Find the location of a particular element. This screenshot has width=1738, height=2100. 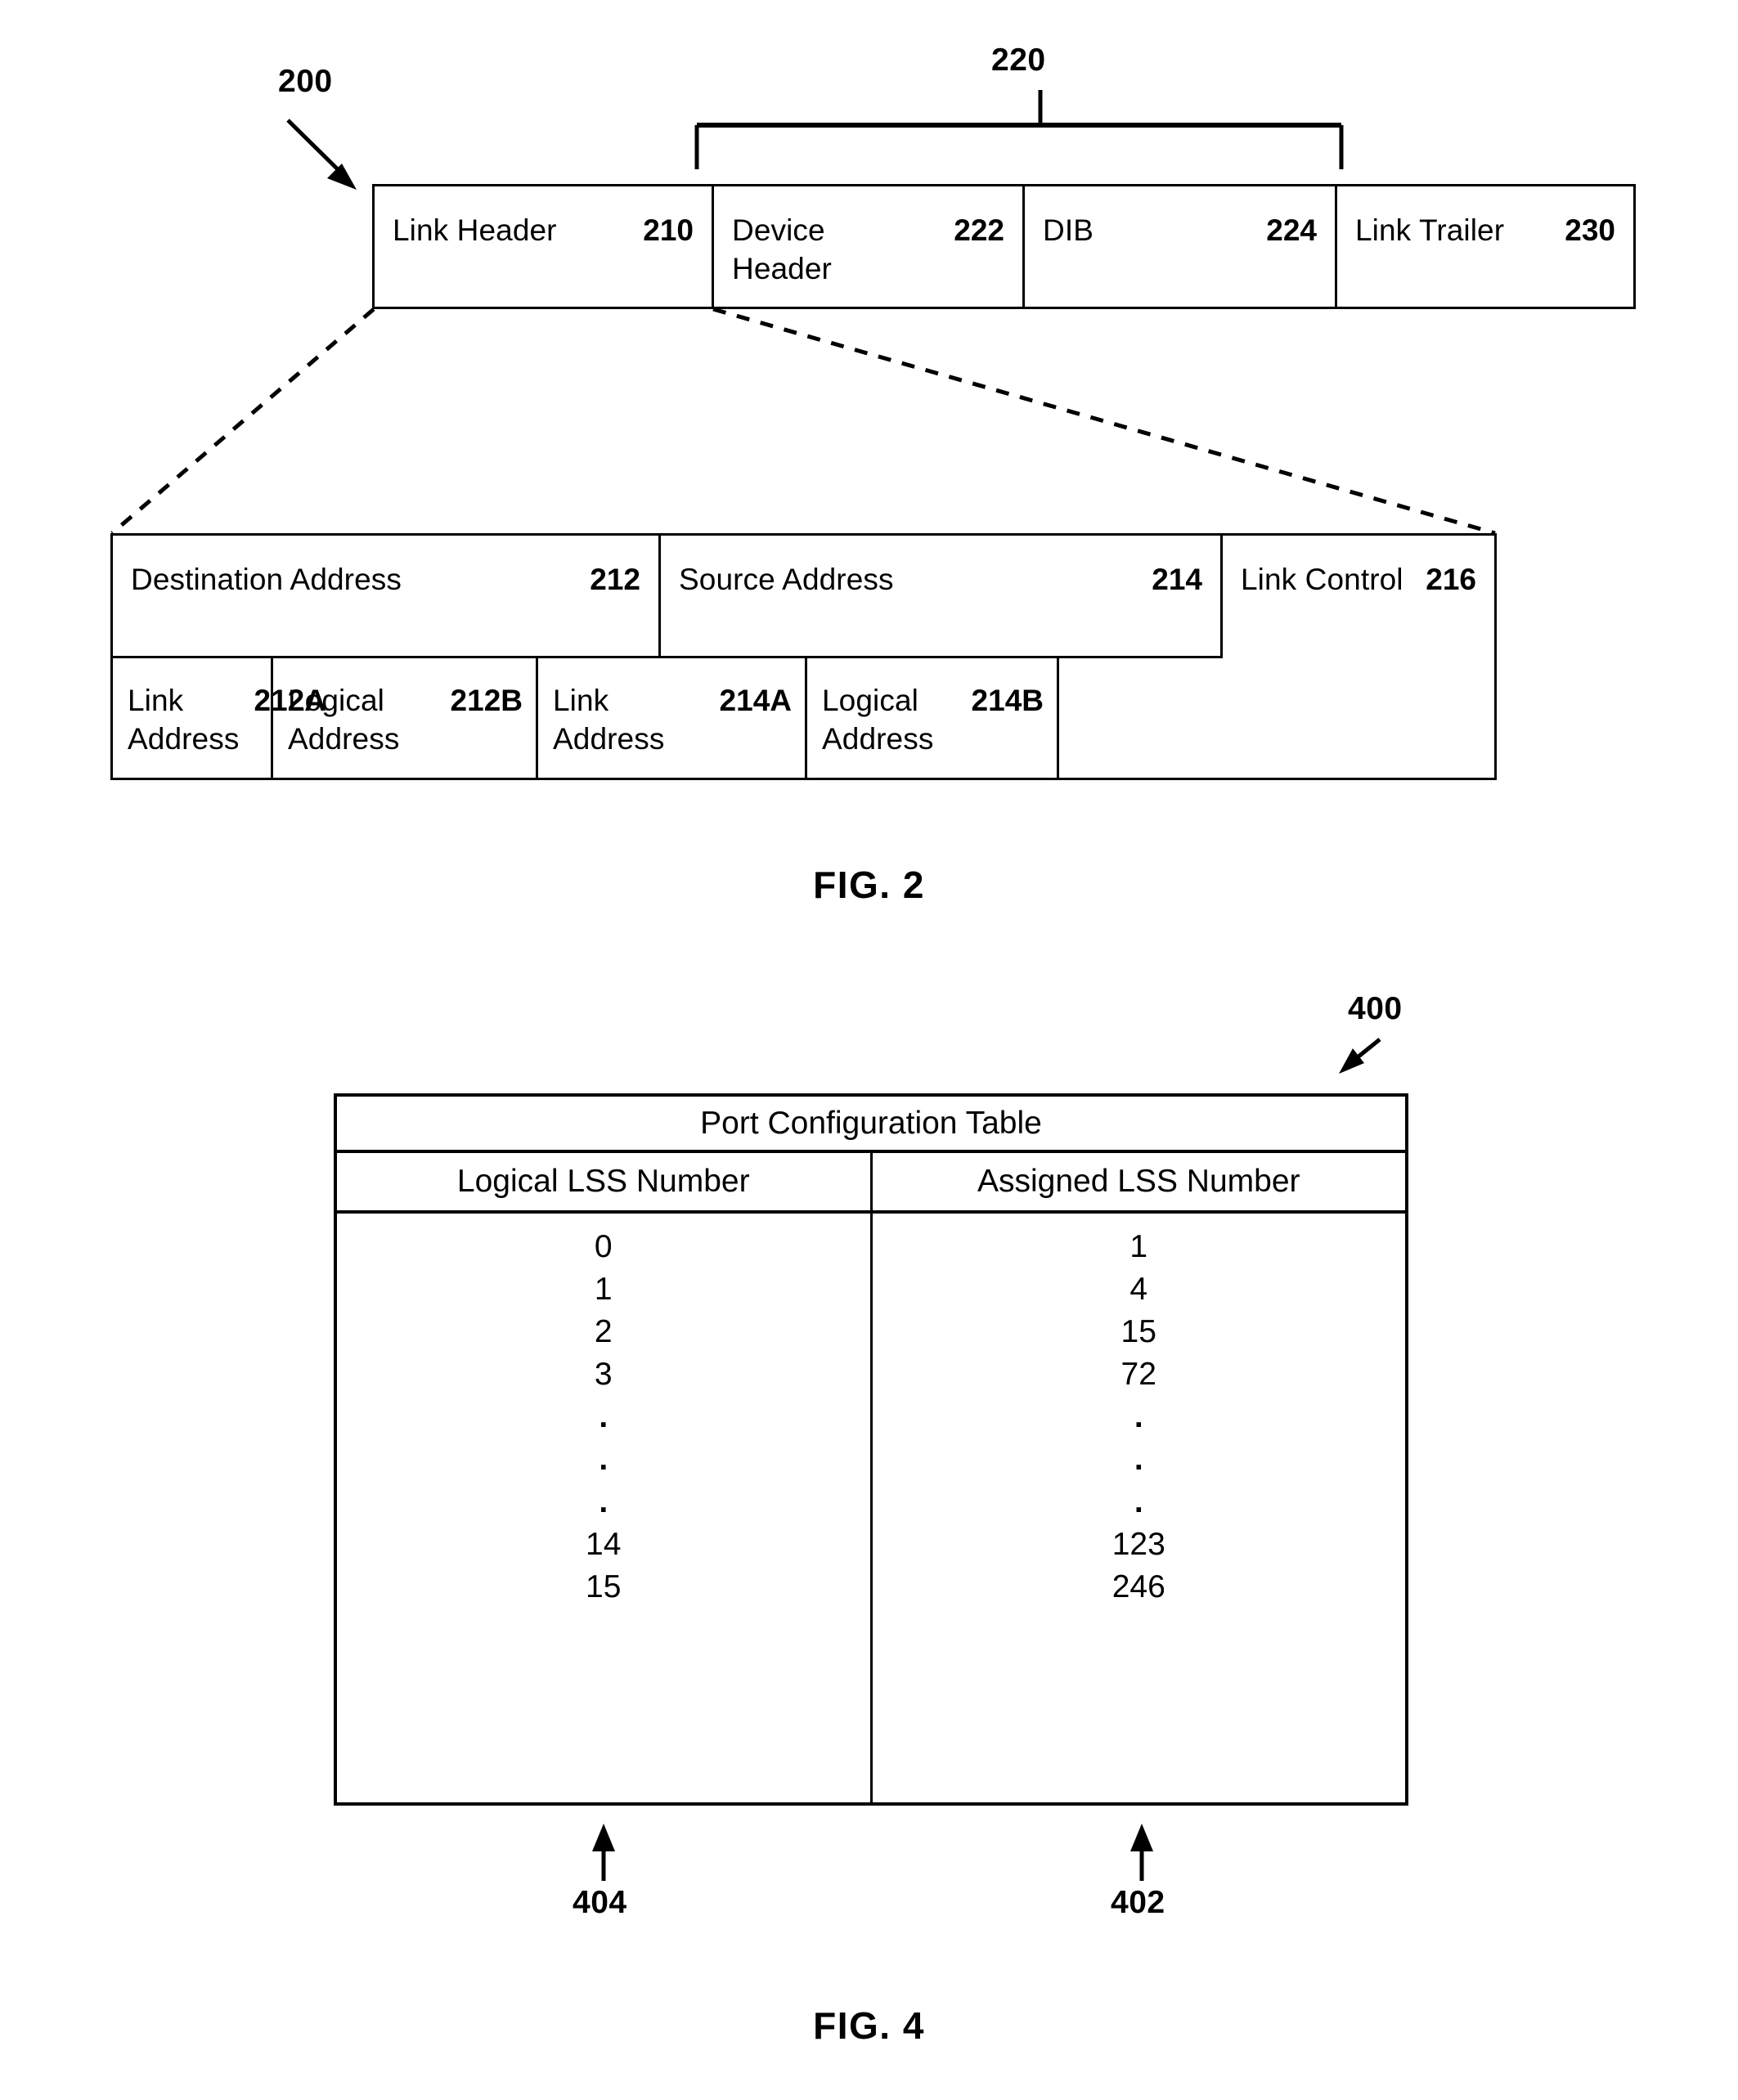

detail-cell-logical-address-214b: Logical Address 214B is located at coordinates (933, 718).